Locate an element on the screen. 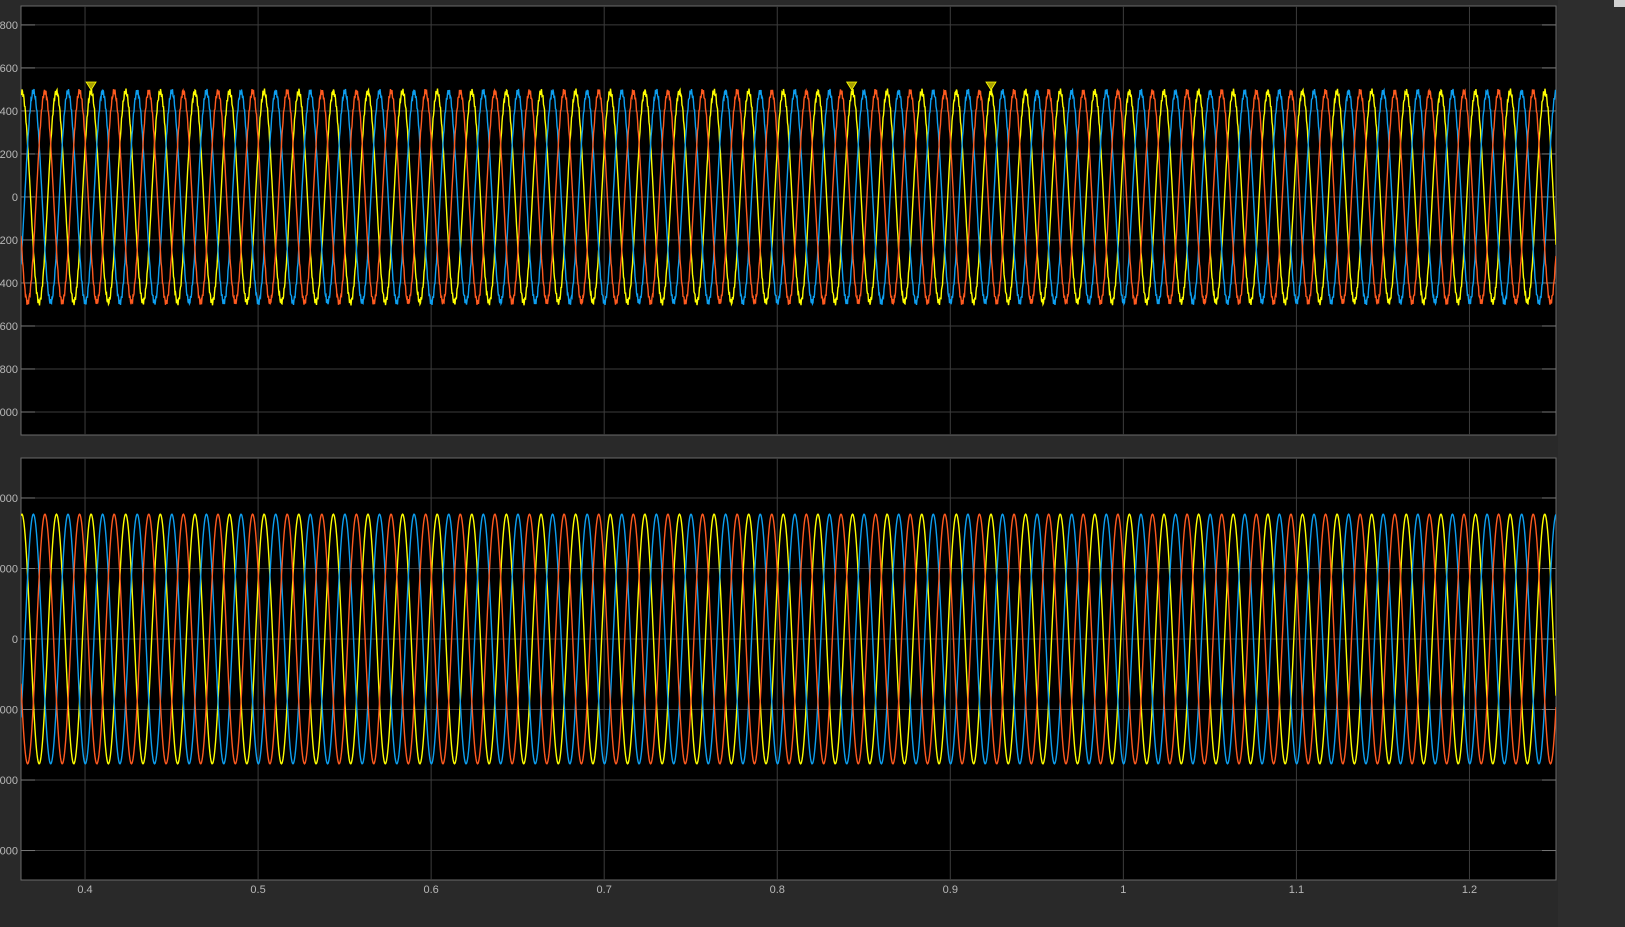  y-tick-label: -400 is located at coordinates (9, 284).